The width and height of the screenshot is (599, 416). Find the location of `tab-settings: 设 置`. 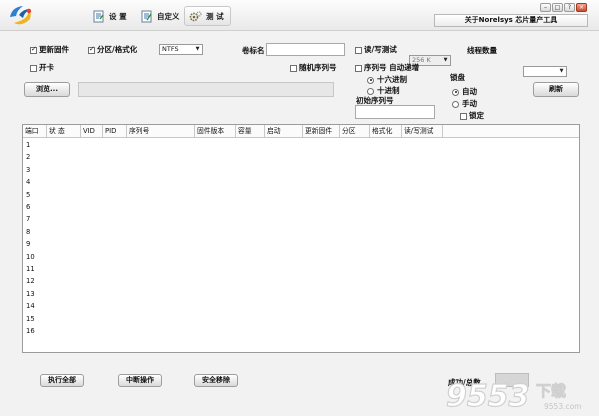

tab-settings: 设 置 is located at coordinates (109, 16).